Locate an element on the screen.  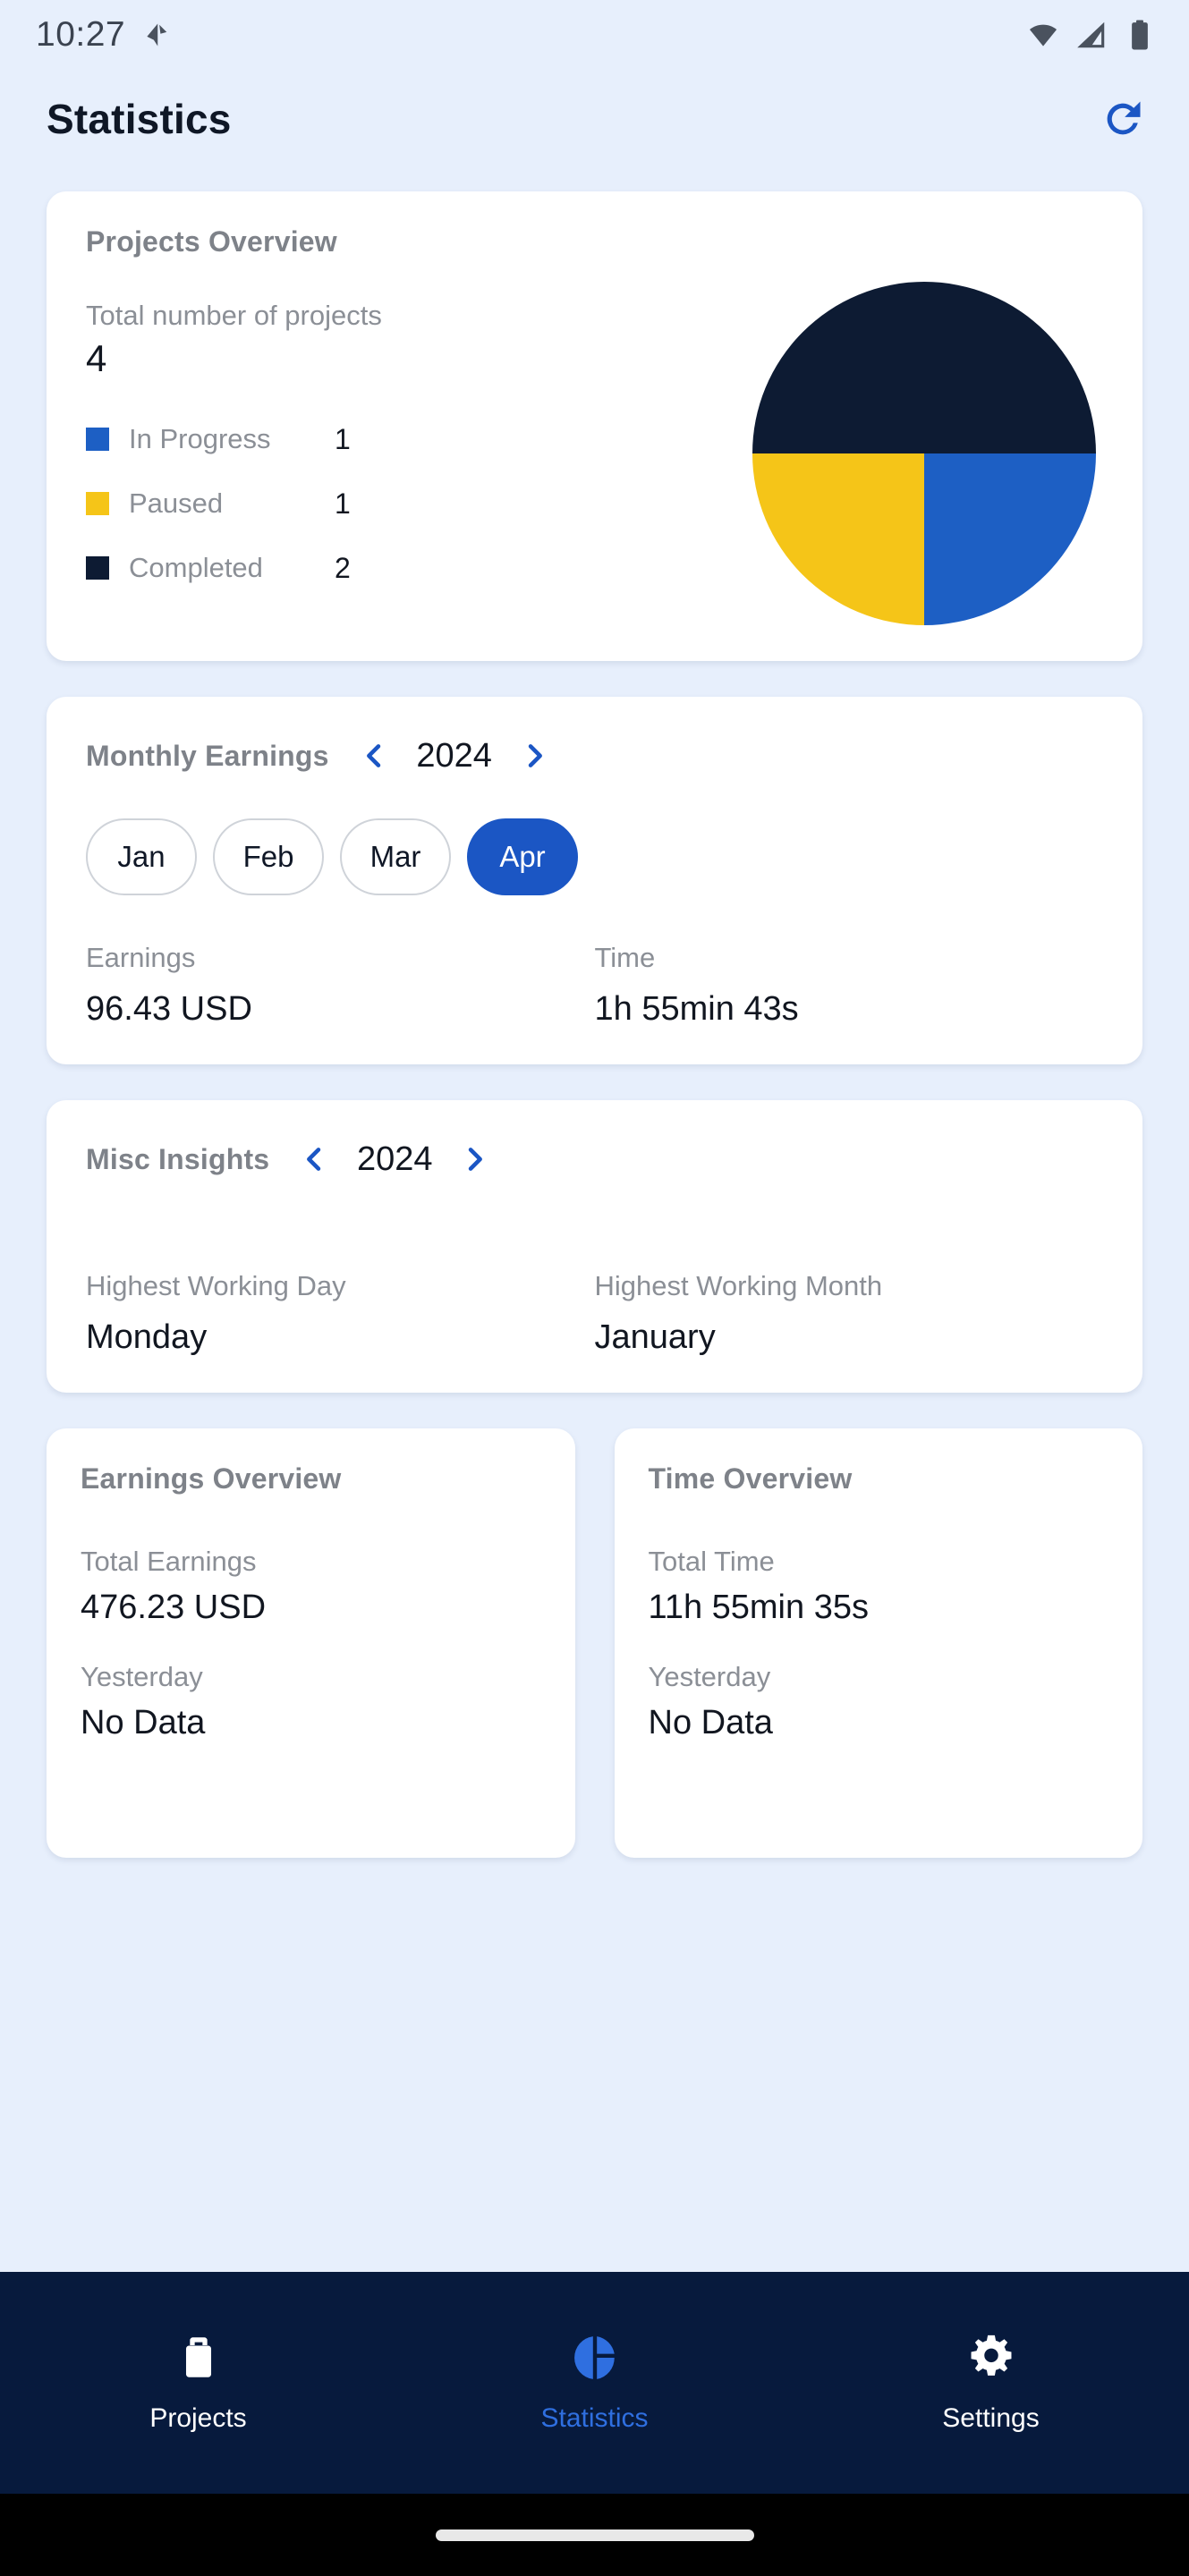
home-indicator is located at coordinates (594, 2535).